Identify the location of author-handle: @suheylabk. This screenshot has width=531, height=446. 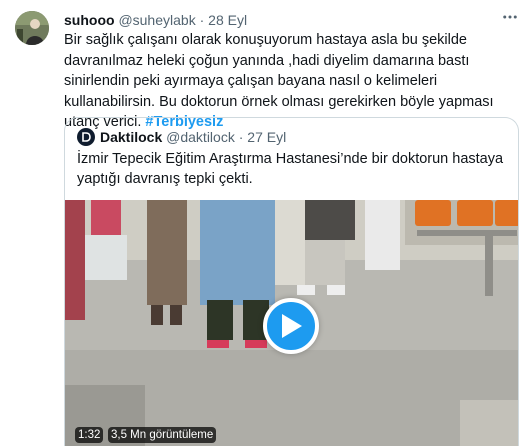
(156, 20).